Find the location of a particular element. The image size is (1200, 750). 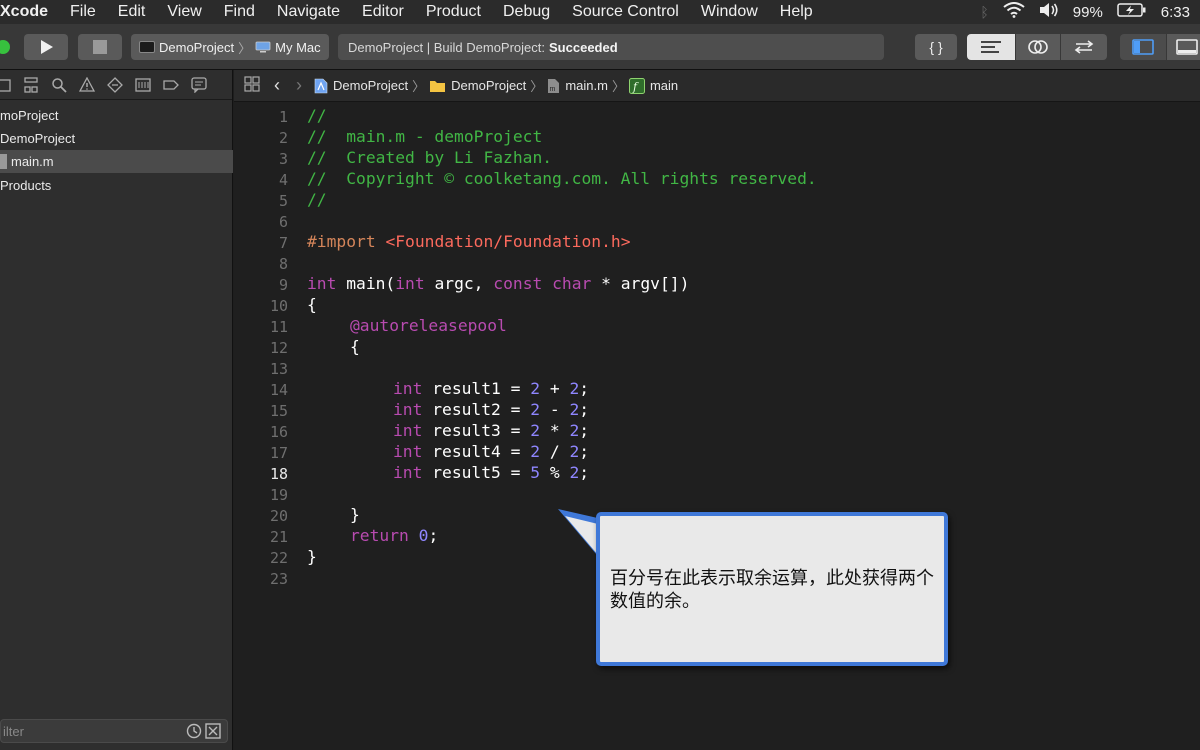

code-line-brace: { is located at coordinates (312, 304).